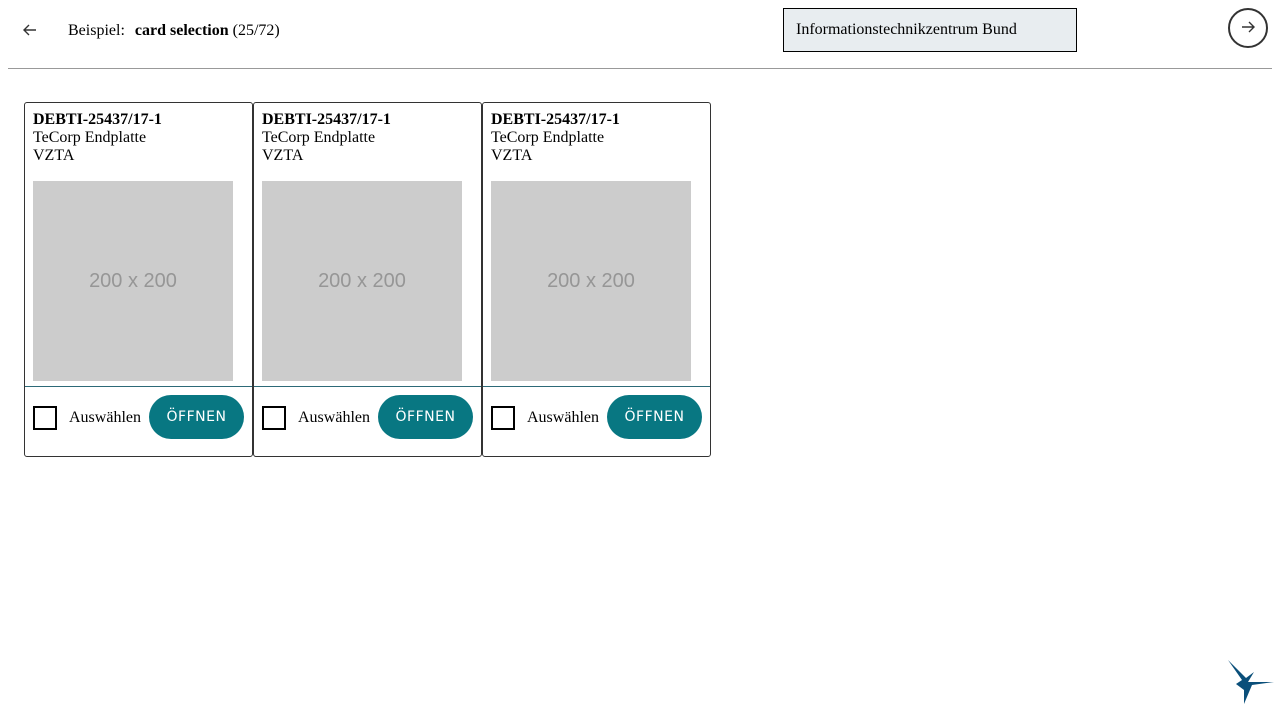  I want to click on arrow-left-icon, so click(30, 31).